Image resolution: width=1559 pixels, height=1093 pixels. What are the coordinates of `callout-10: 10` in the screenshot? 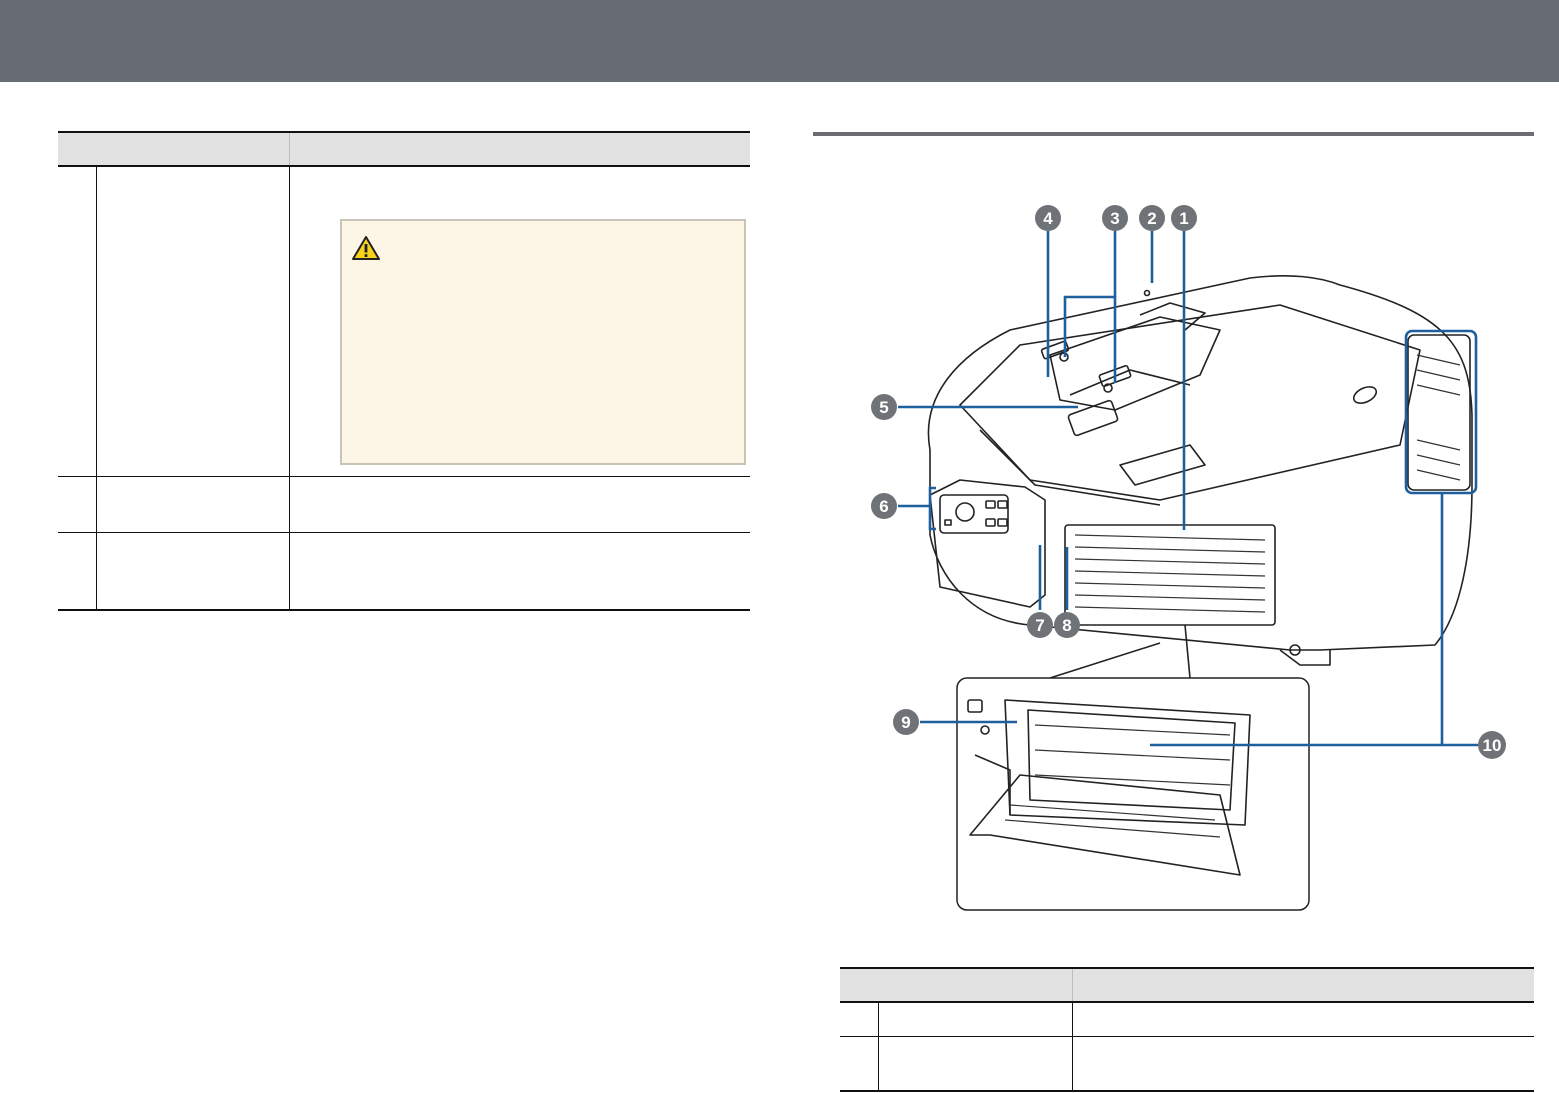 It's located at (1492, 745).